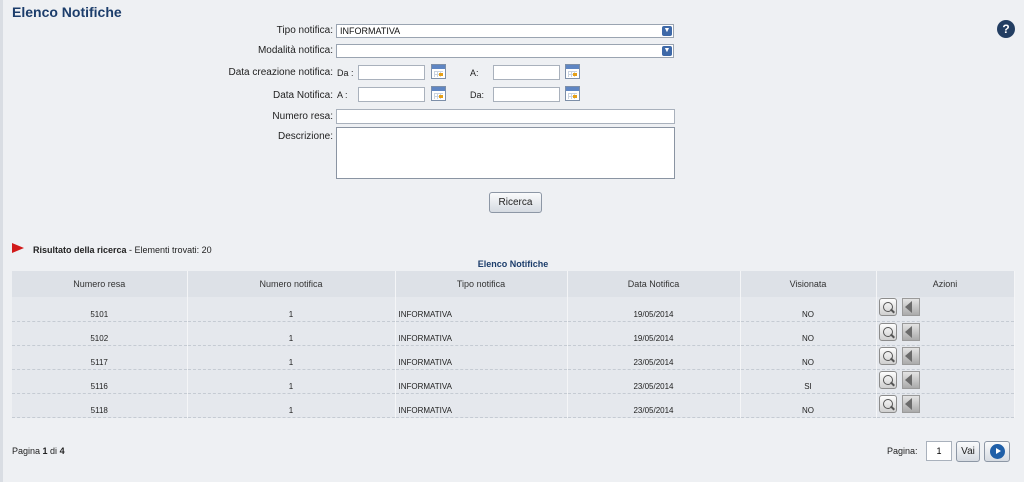  Describe the element at coordinates (808, 381) in the screenshot. I see `cell-visionata: SI` at that location.